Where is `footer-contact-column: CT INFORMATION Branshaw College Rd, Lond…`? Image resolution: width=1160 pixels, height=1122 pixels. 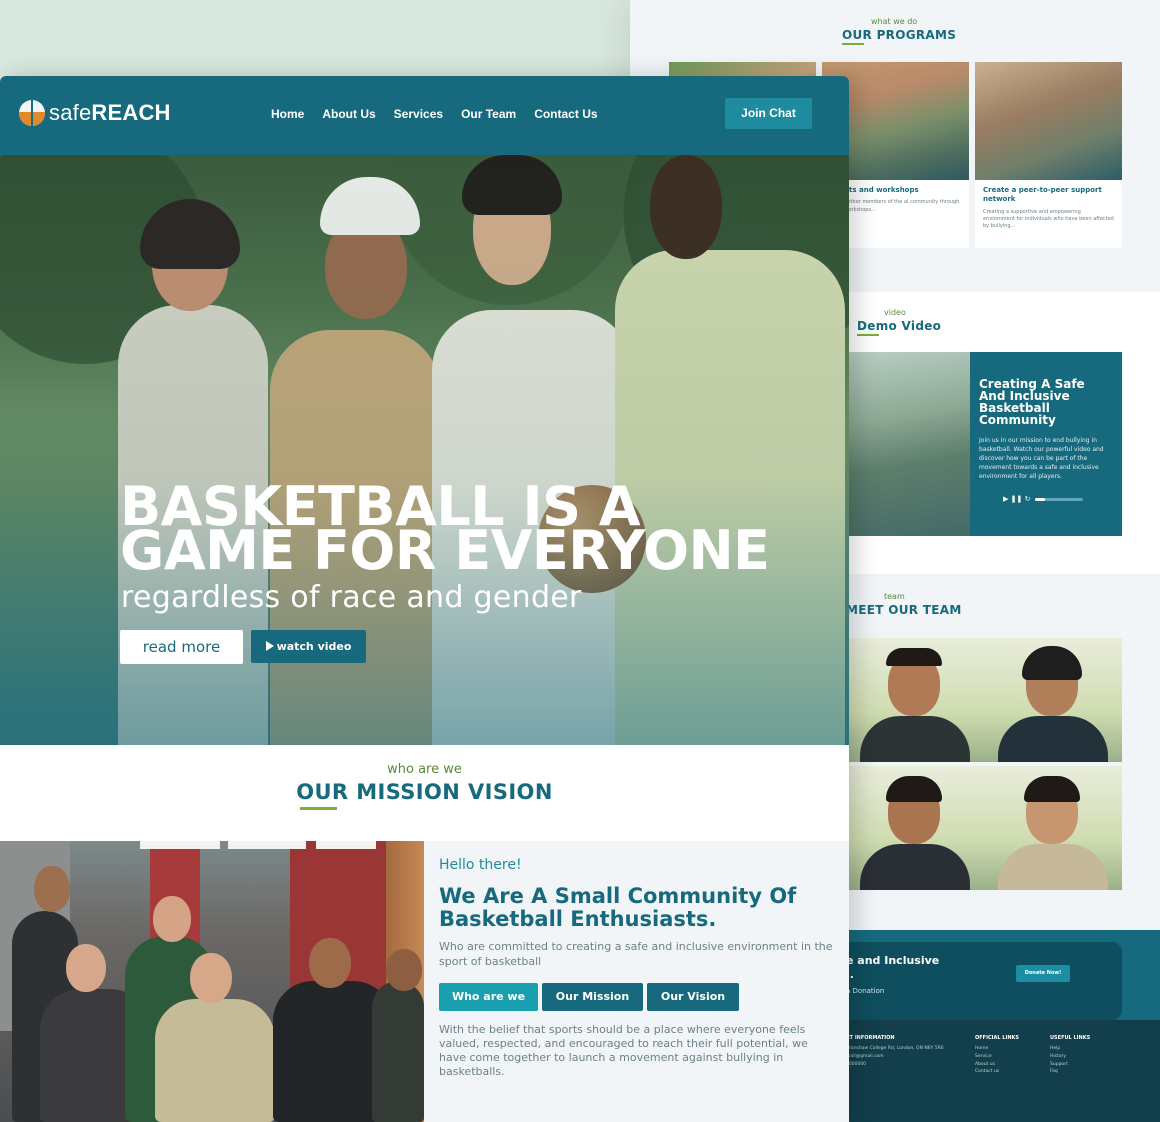 footer-contact-column: CT INFORMATION Branshaw College Rd, Lond… is located at coordinates (895, 1051).